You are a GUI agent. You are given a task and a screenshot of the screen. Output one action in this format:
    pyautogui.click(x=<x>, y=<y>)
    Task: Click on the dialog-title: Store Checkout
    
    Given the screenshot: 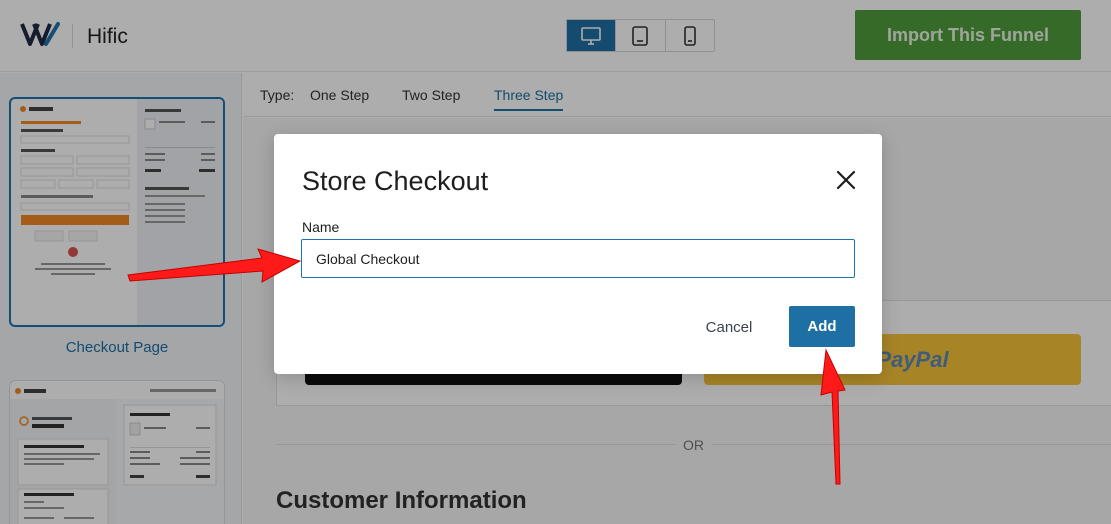 What is the action you would take?
    pyautogui.click(x=395, y=181)
    